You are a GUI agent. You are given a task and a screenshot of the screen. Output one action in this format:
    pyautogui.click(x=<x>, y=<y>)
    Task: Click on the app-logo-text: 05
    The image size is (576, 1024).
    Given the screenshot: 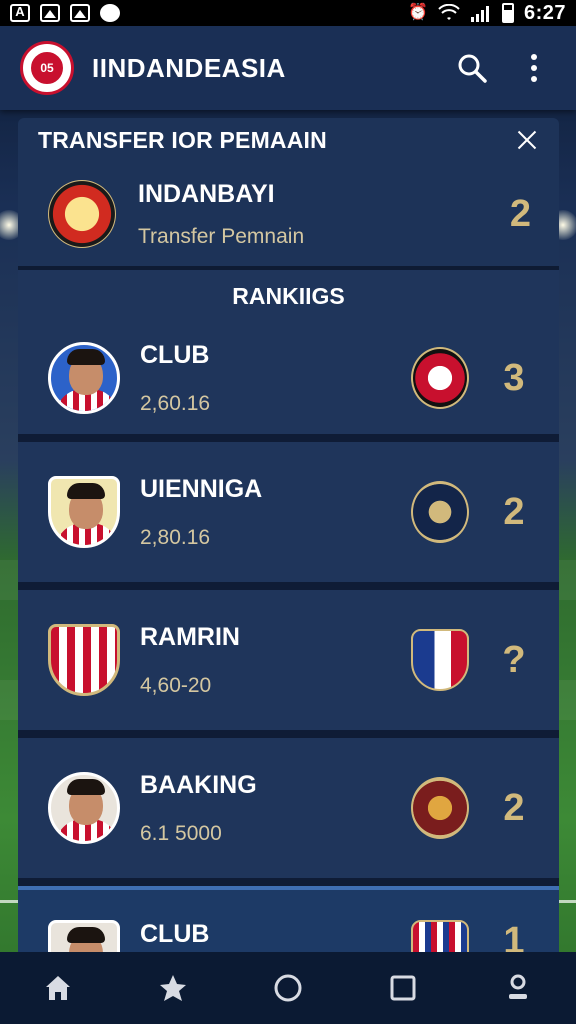 What is the action you would take?
    pyautogui.click(x=47, y=68)
    